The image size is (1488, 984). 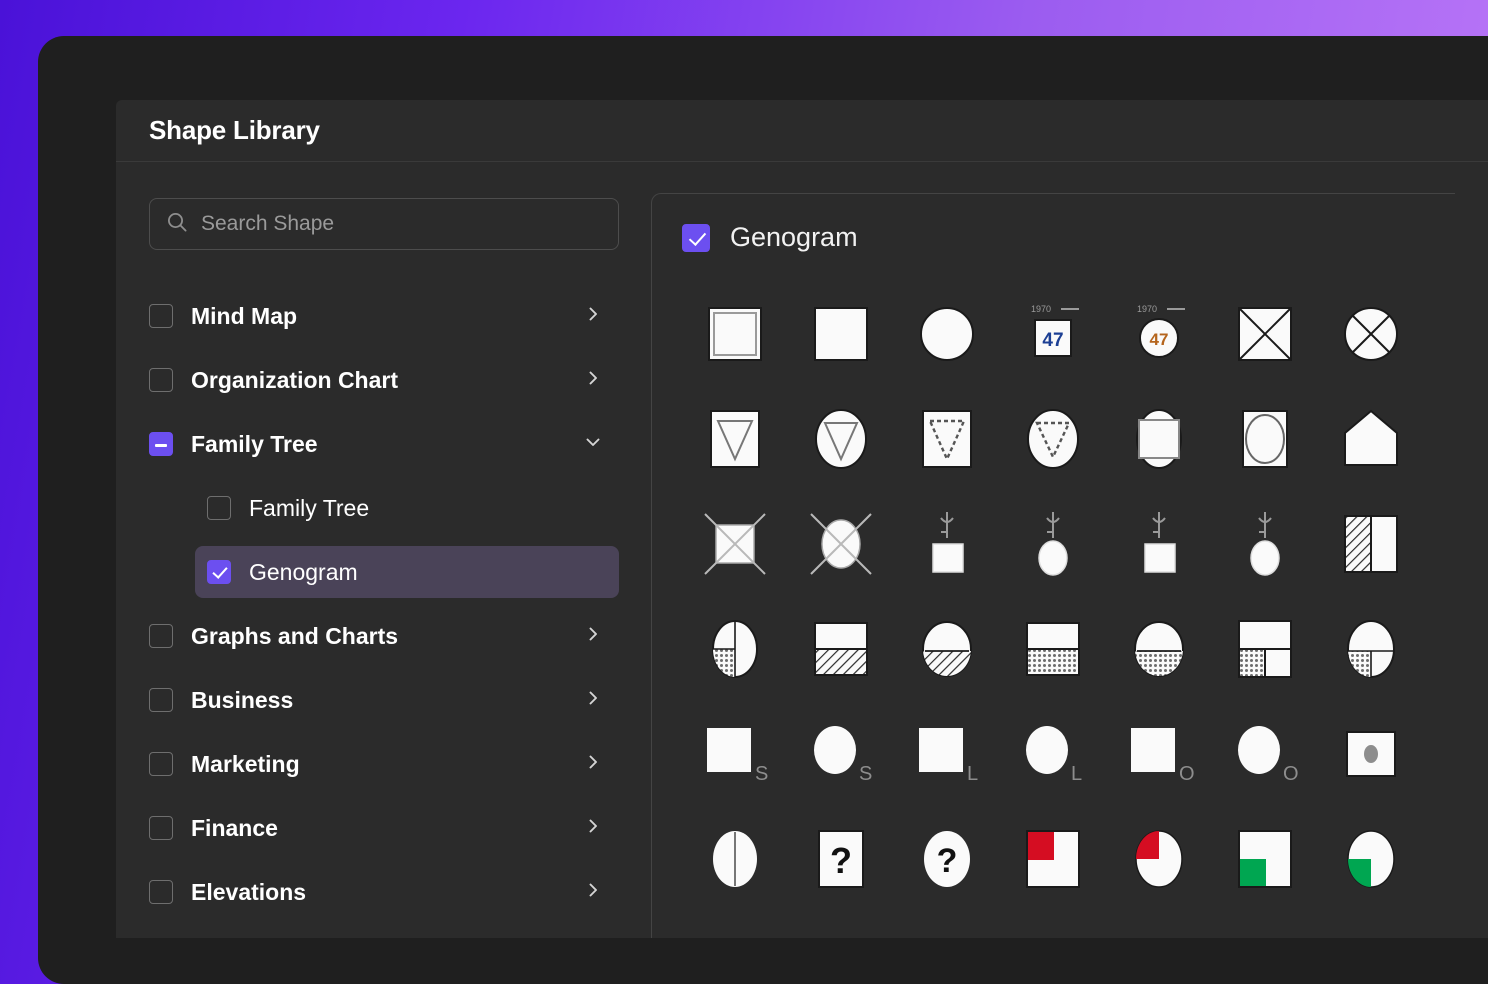 I want to click on sidebar-item-business: Business, so click(x=384, y=700).